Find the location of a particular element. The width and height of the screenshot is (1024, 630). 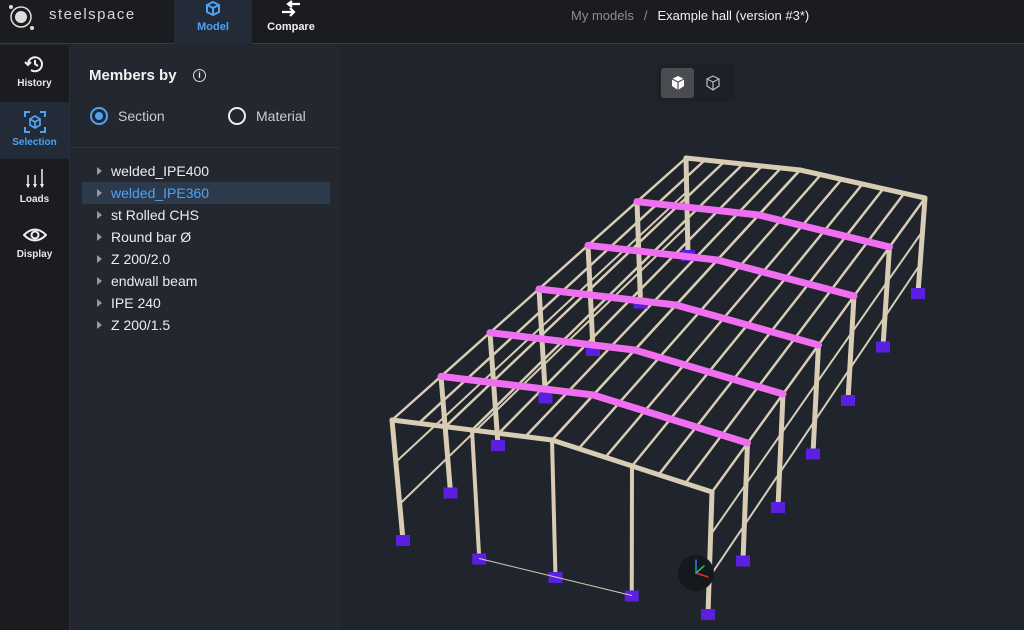

tree-item-label: st Rolled CHS is located at coordinates (155, 215).